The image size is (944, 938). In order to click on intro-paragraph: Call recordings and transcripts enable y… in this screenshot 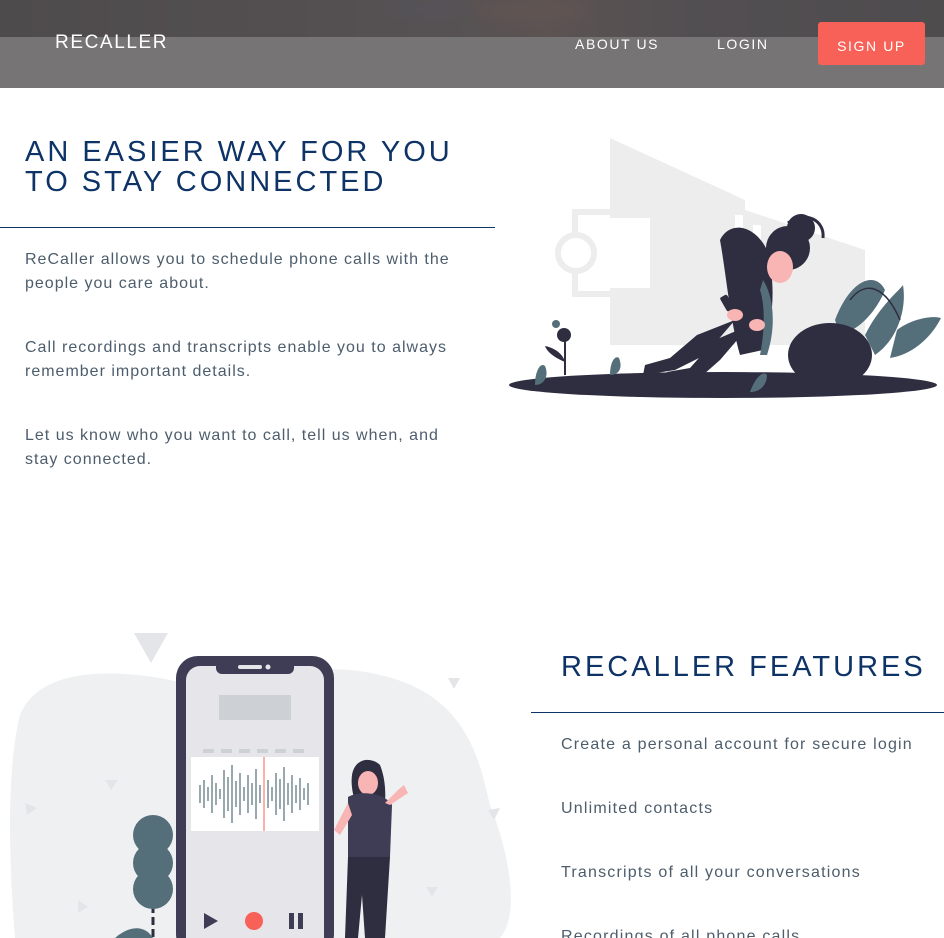, I will do `click(236, 359)`.